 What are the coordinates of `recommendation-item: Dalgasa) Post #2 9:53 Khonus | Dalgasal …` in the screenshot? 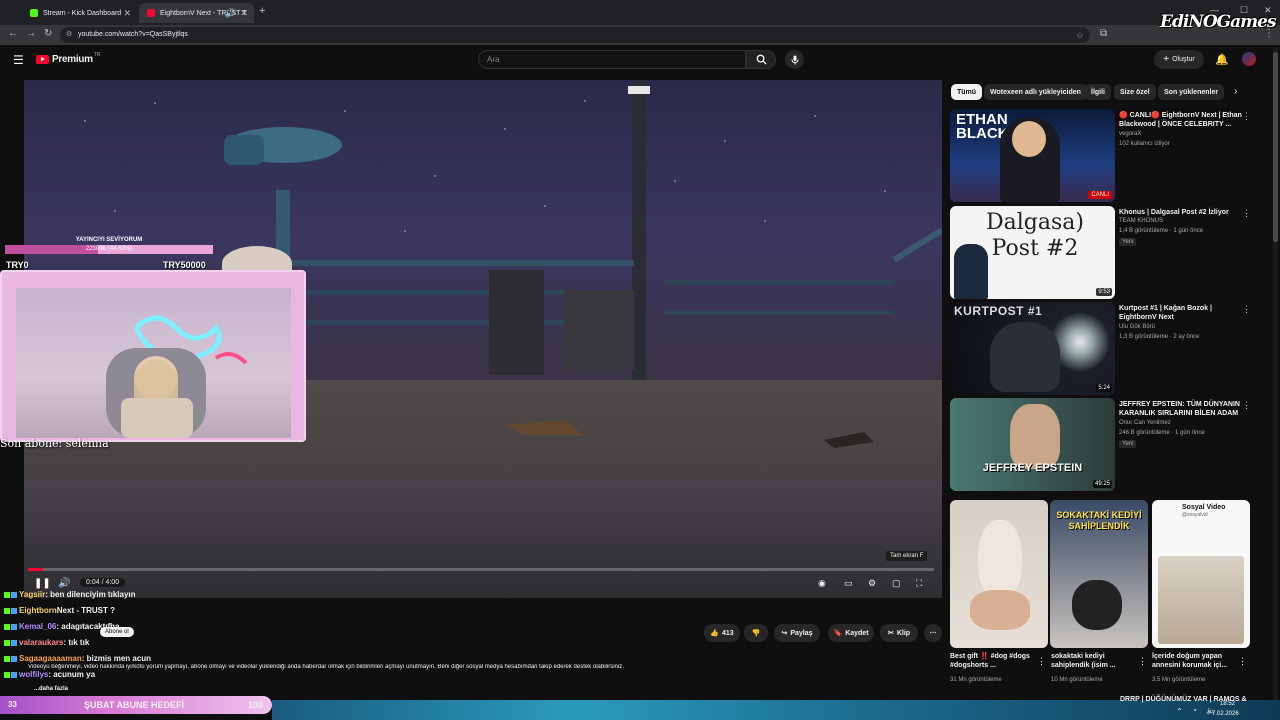 It's located at (1110, 253).